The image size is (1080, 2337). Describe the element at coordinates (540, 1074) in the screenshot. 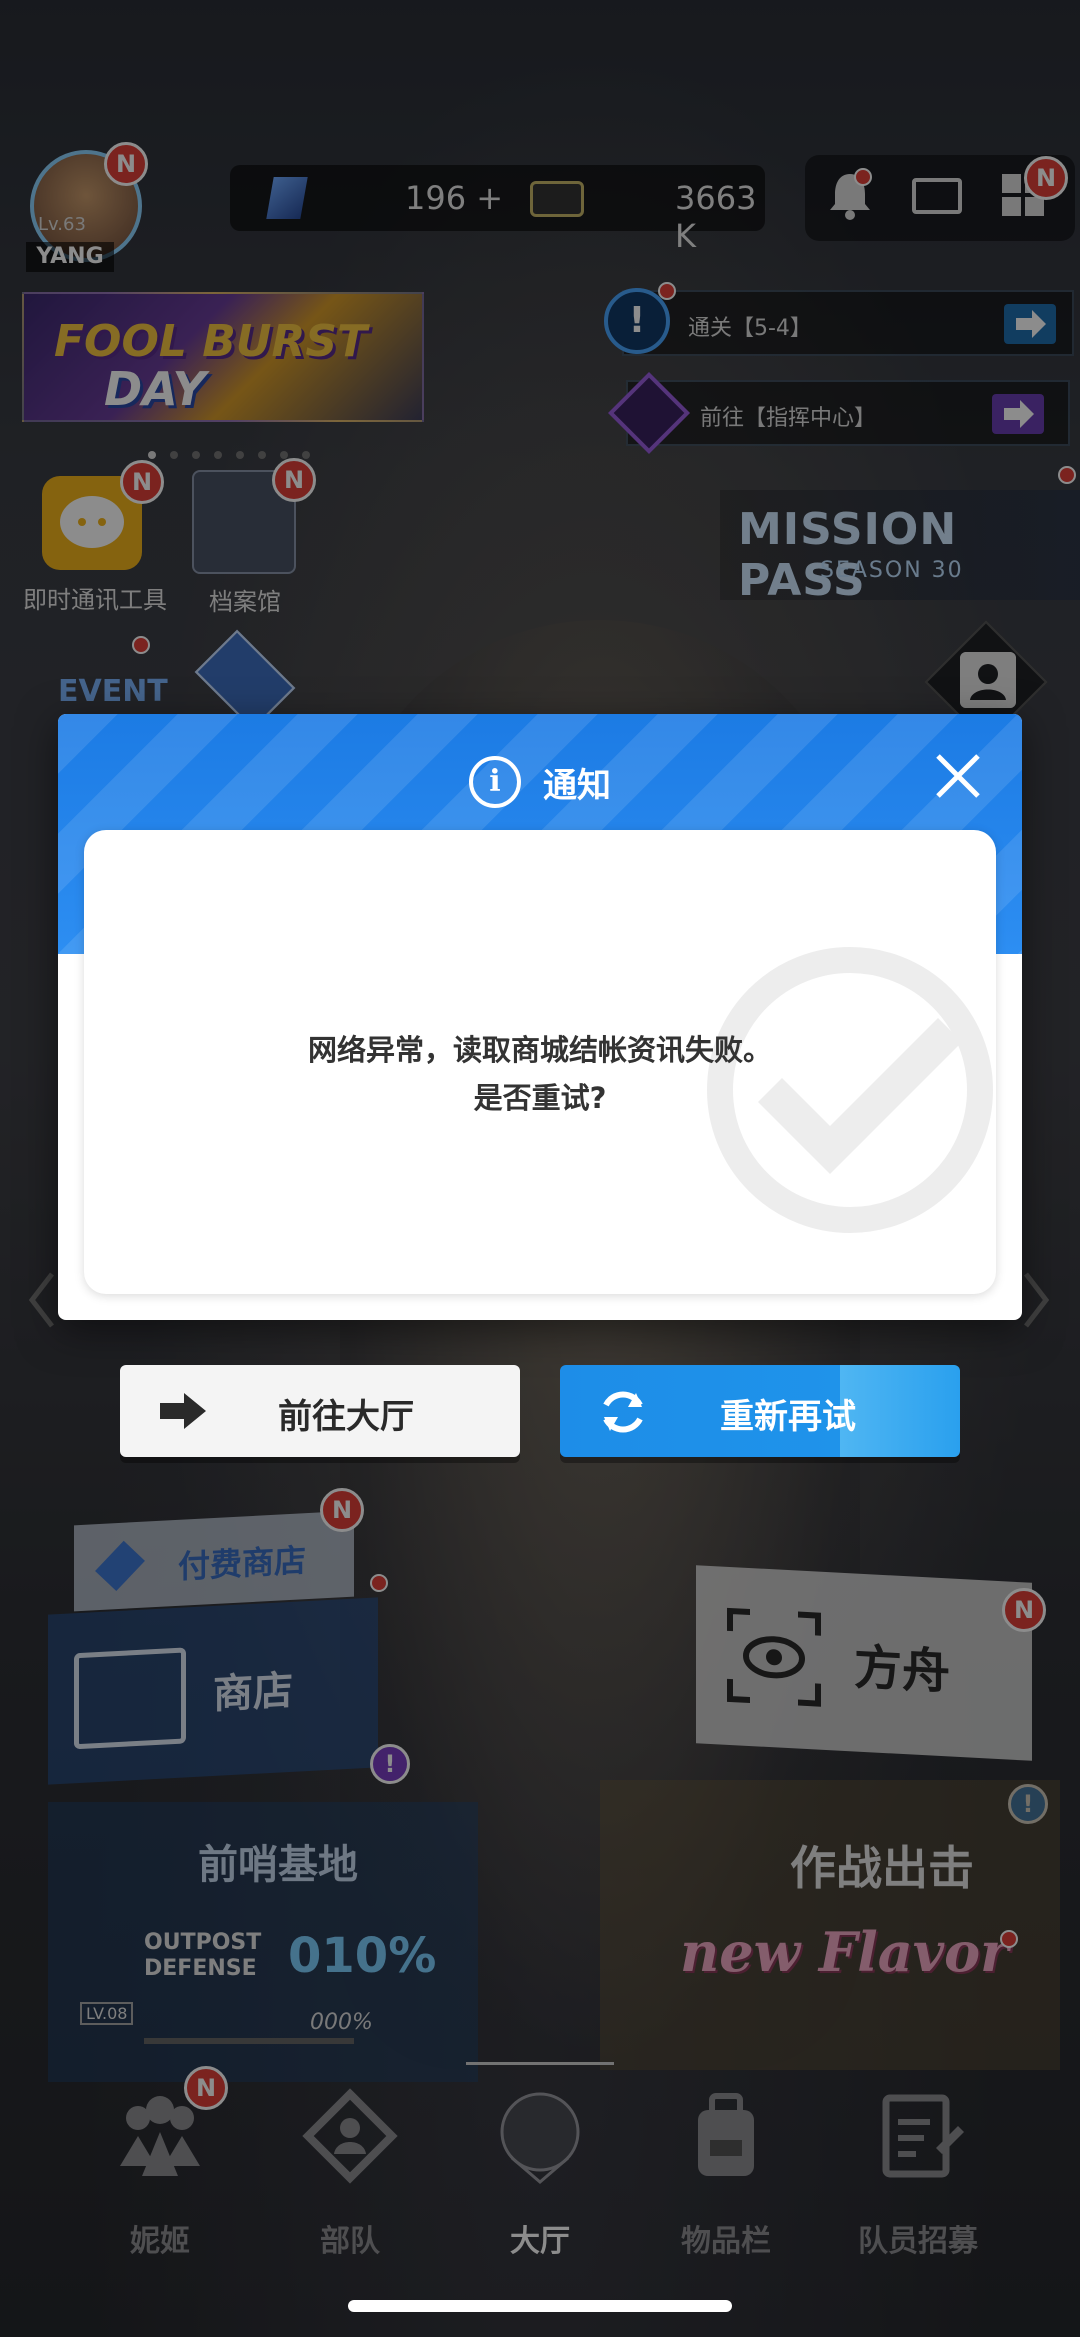

I see `dialog-message: 网络异常，读取商城结帐资讯失败。 是否重试?` at that location.